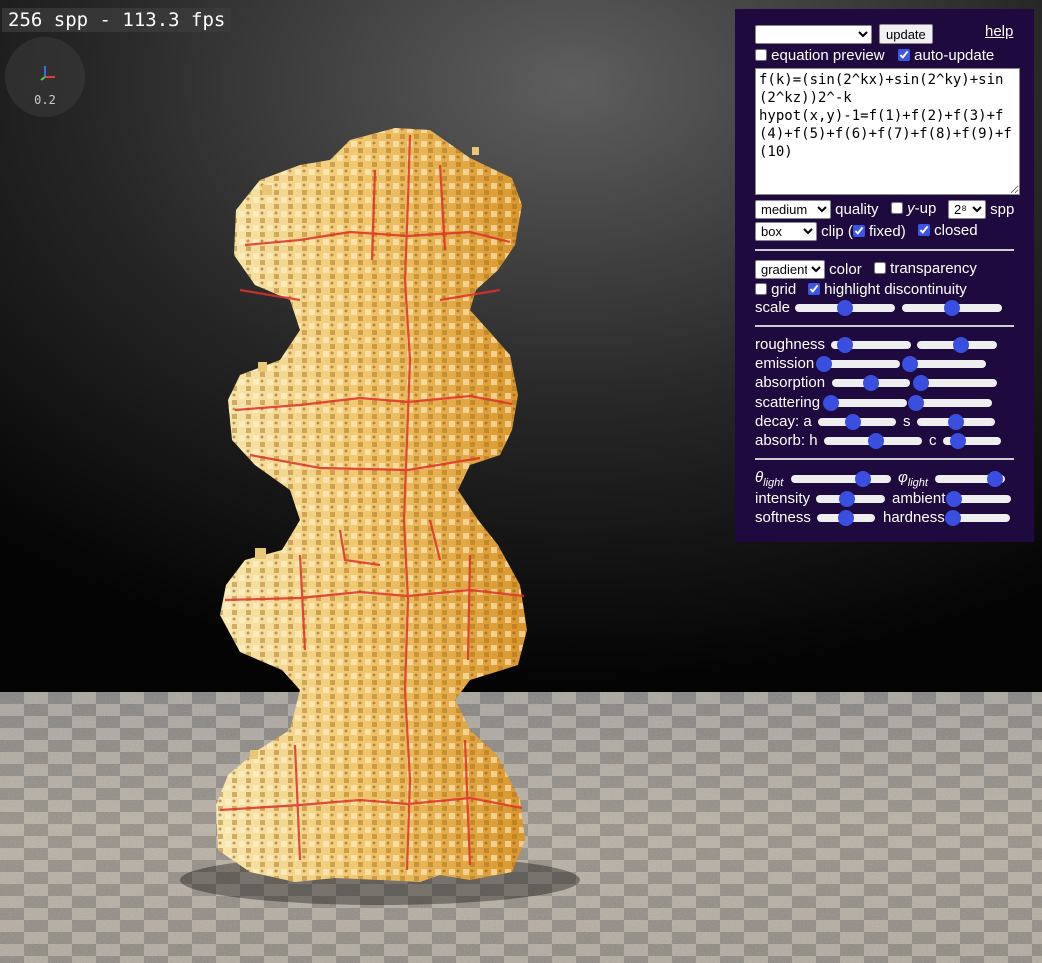 The image size is (1042, 963). What do you see at coordinates (761, 55) in the screenshot?
I see `equation-preview-checkbox` at bounding box center [761, 55].